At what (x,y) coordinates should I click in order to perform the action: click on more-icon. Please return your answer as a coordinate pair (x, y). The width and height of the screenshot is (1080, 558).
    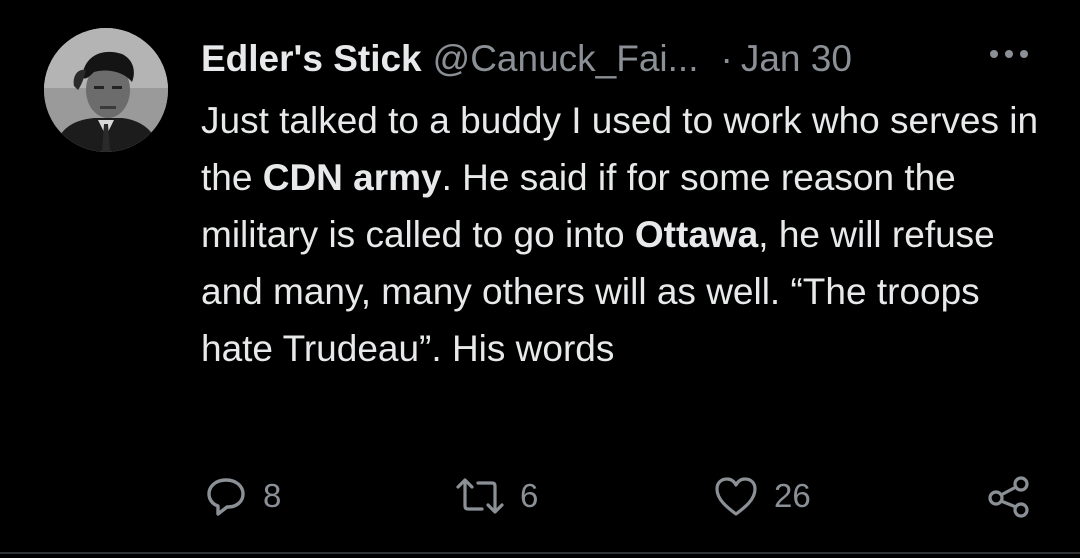
    Looking at the image, I should click on (1009, 54).